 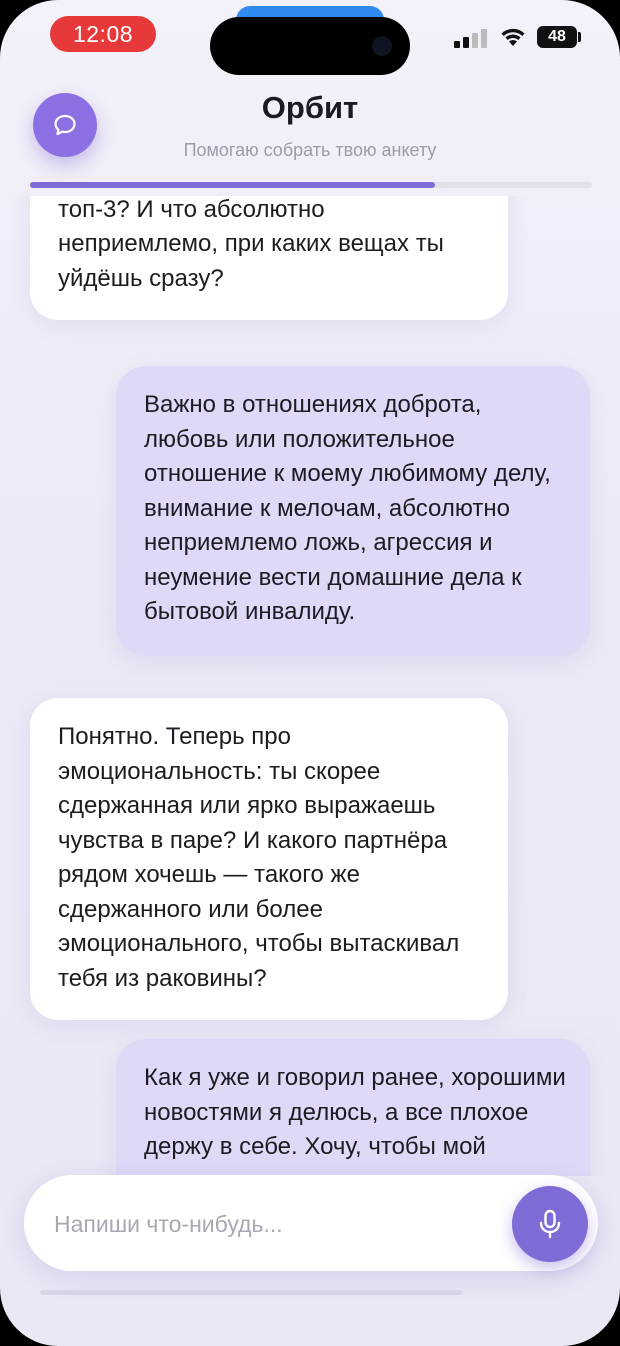 What do you see at coordinates (274, 1224) in the screenshot?
I see `message-input` at bounding box center [274, 1224].